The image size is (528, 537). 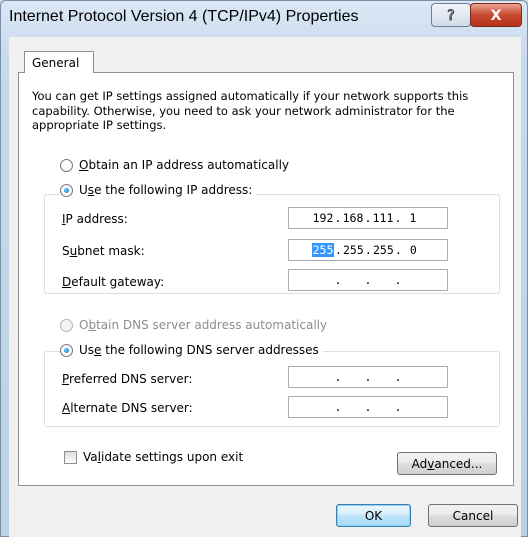 I want to click on help-button: ?, so click(x=451, y=15).